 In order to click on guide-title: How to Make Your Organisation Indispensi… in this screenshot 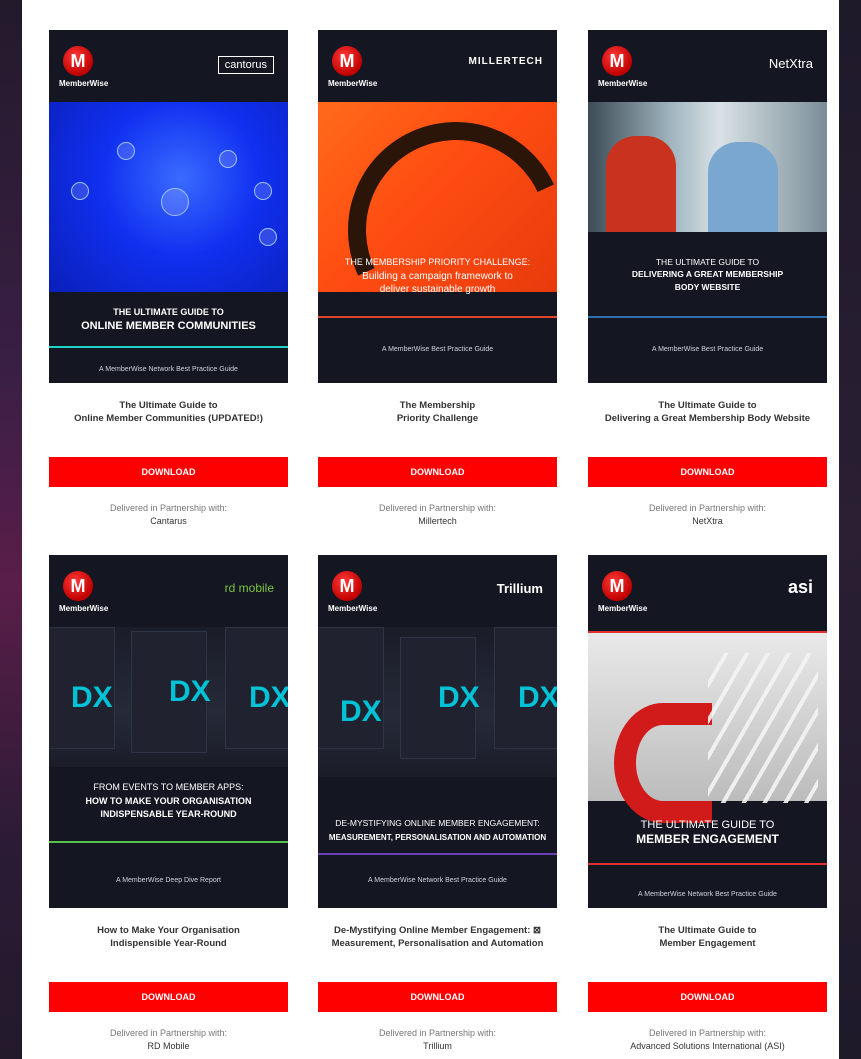, I will do `click(168, 944)`.